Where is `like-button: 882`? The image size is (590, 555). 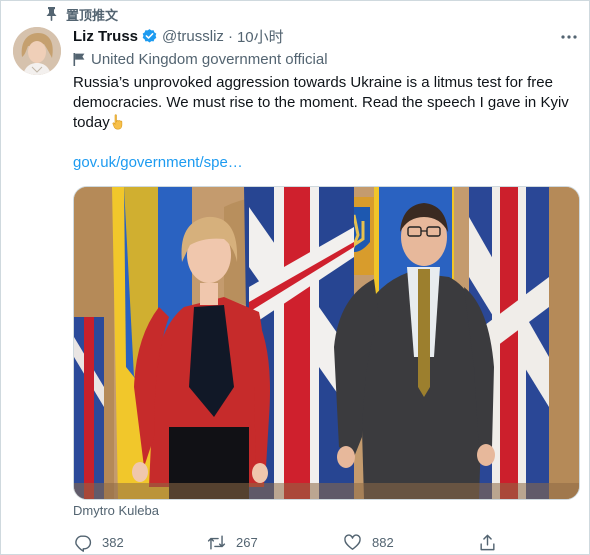 like-button: 882 is located at coordinates (368, 542).